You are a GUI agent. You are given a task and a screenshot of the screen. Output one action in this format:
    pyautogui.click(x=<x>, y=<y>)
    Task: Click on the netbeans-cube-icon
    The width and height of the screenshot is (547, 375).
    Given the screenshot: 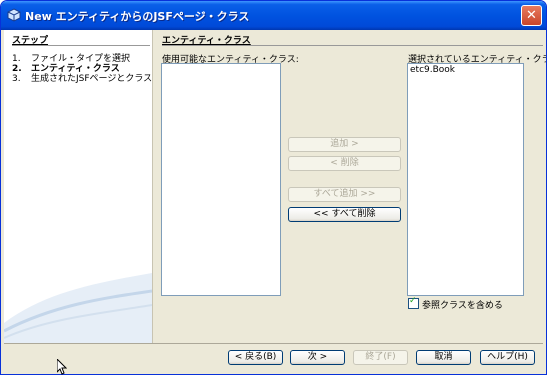 What is the action you would take?
    pyautogui.click(x=14, y=15)
    